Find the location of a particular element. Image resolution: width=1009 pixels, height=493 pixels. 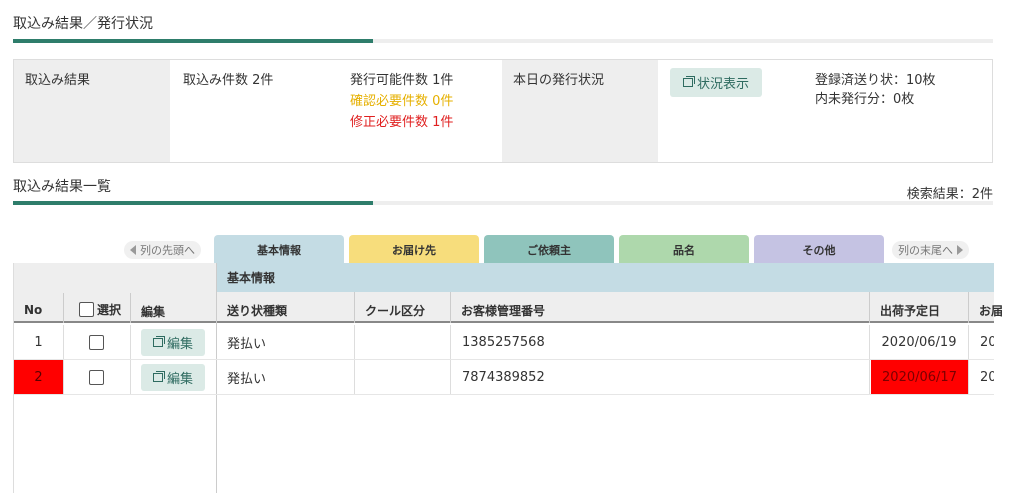

import-result-label: 取込み結果 is located at coordinates (58, 80).